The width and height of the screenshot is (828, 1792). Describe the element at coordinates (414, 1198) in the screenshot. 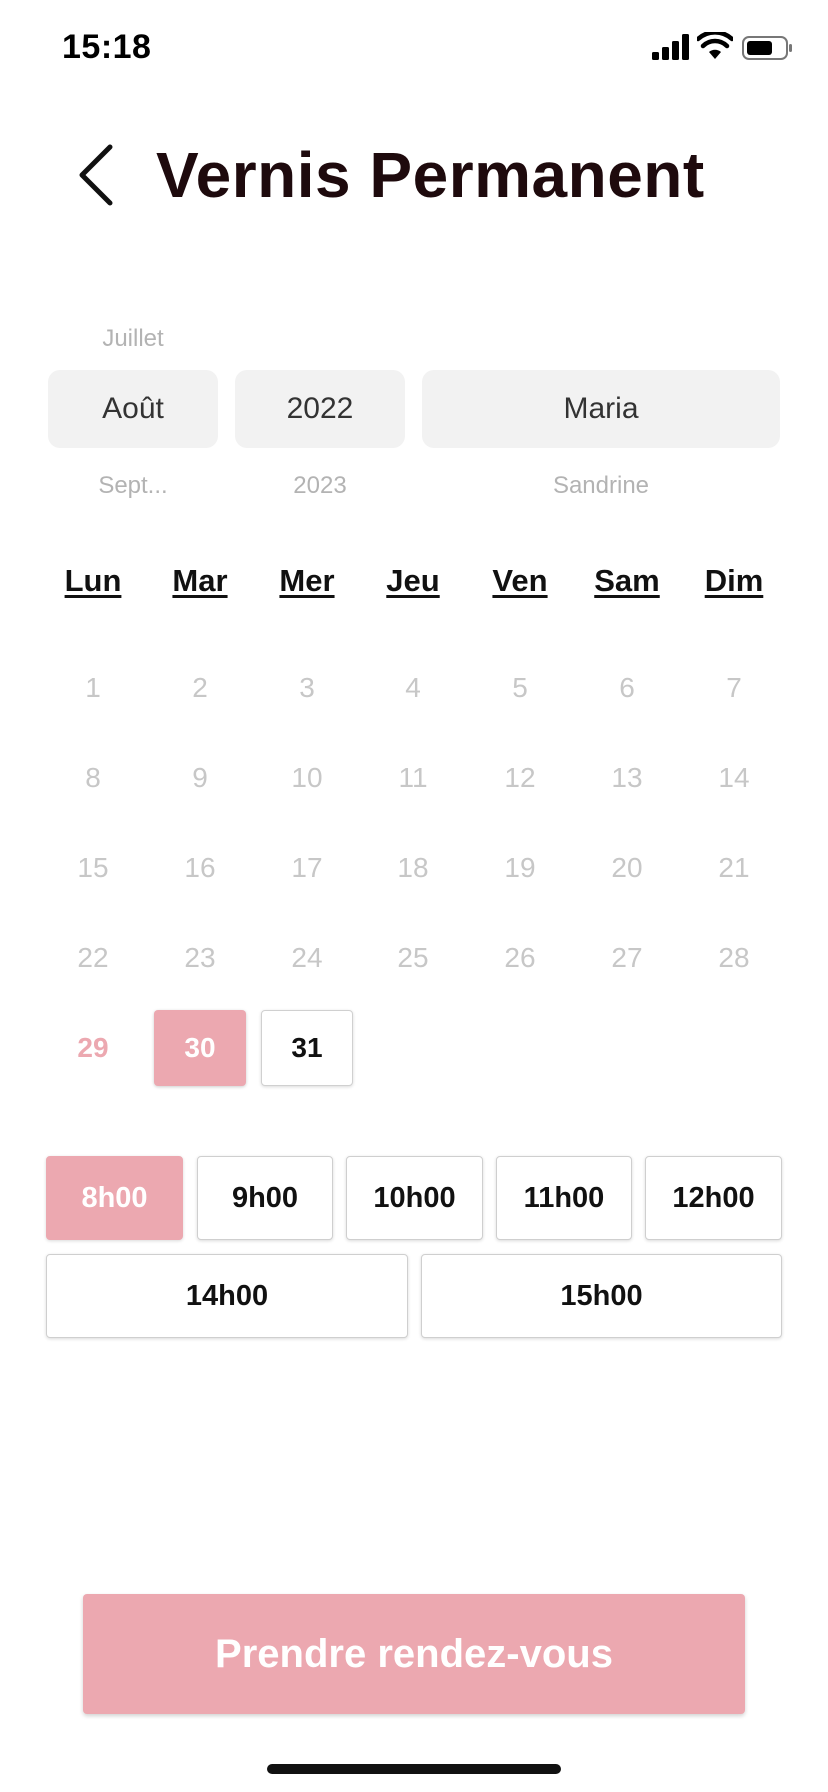

I see `time-slot: 10h00` at that location.